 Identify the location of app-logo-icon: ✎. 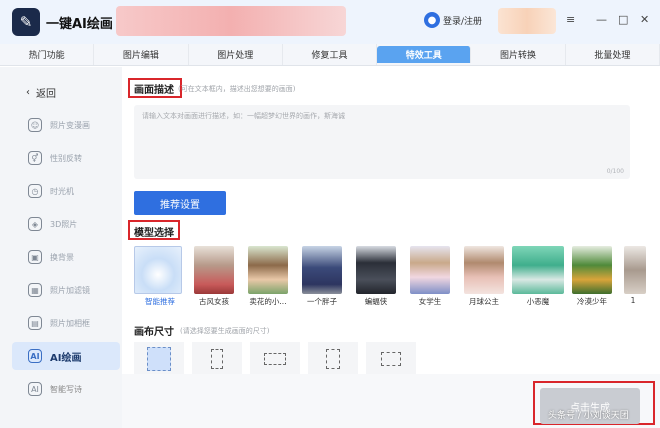
(26, 22).